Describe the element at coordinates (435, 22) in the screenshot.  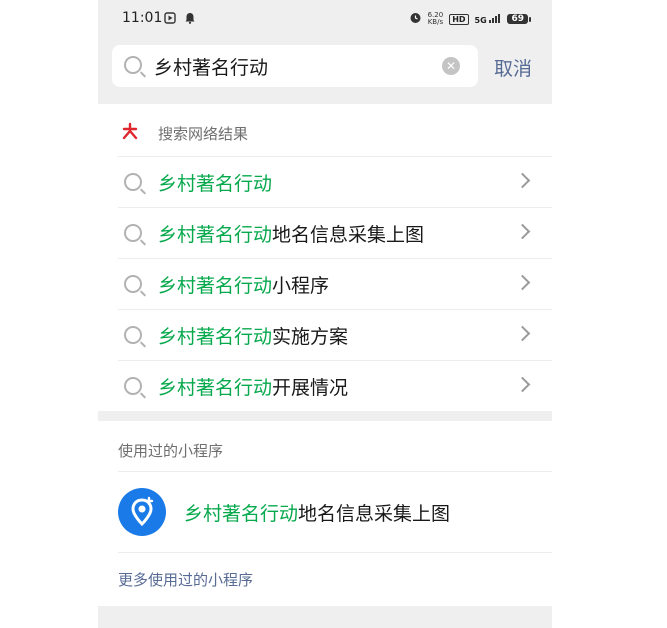
I see `net-speed-unit: KB/s` at that location.